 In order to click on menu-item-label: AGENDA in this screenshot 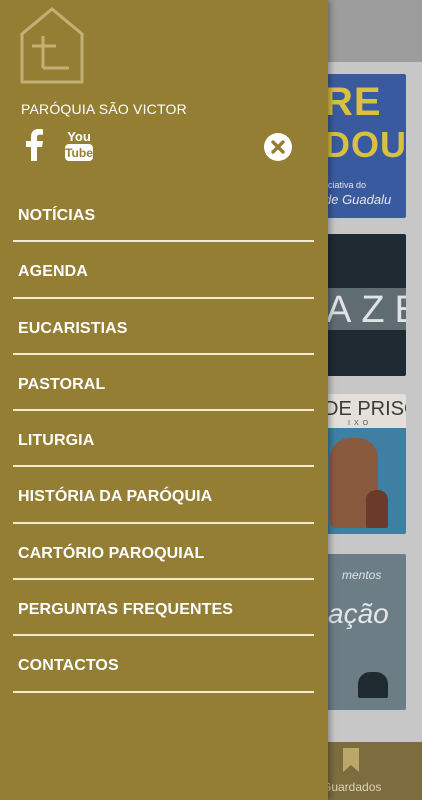, I will do `click(53, 272)`.